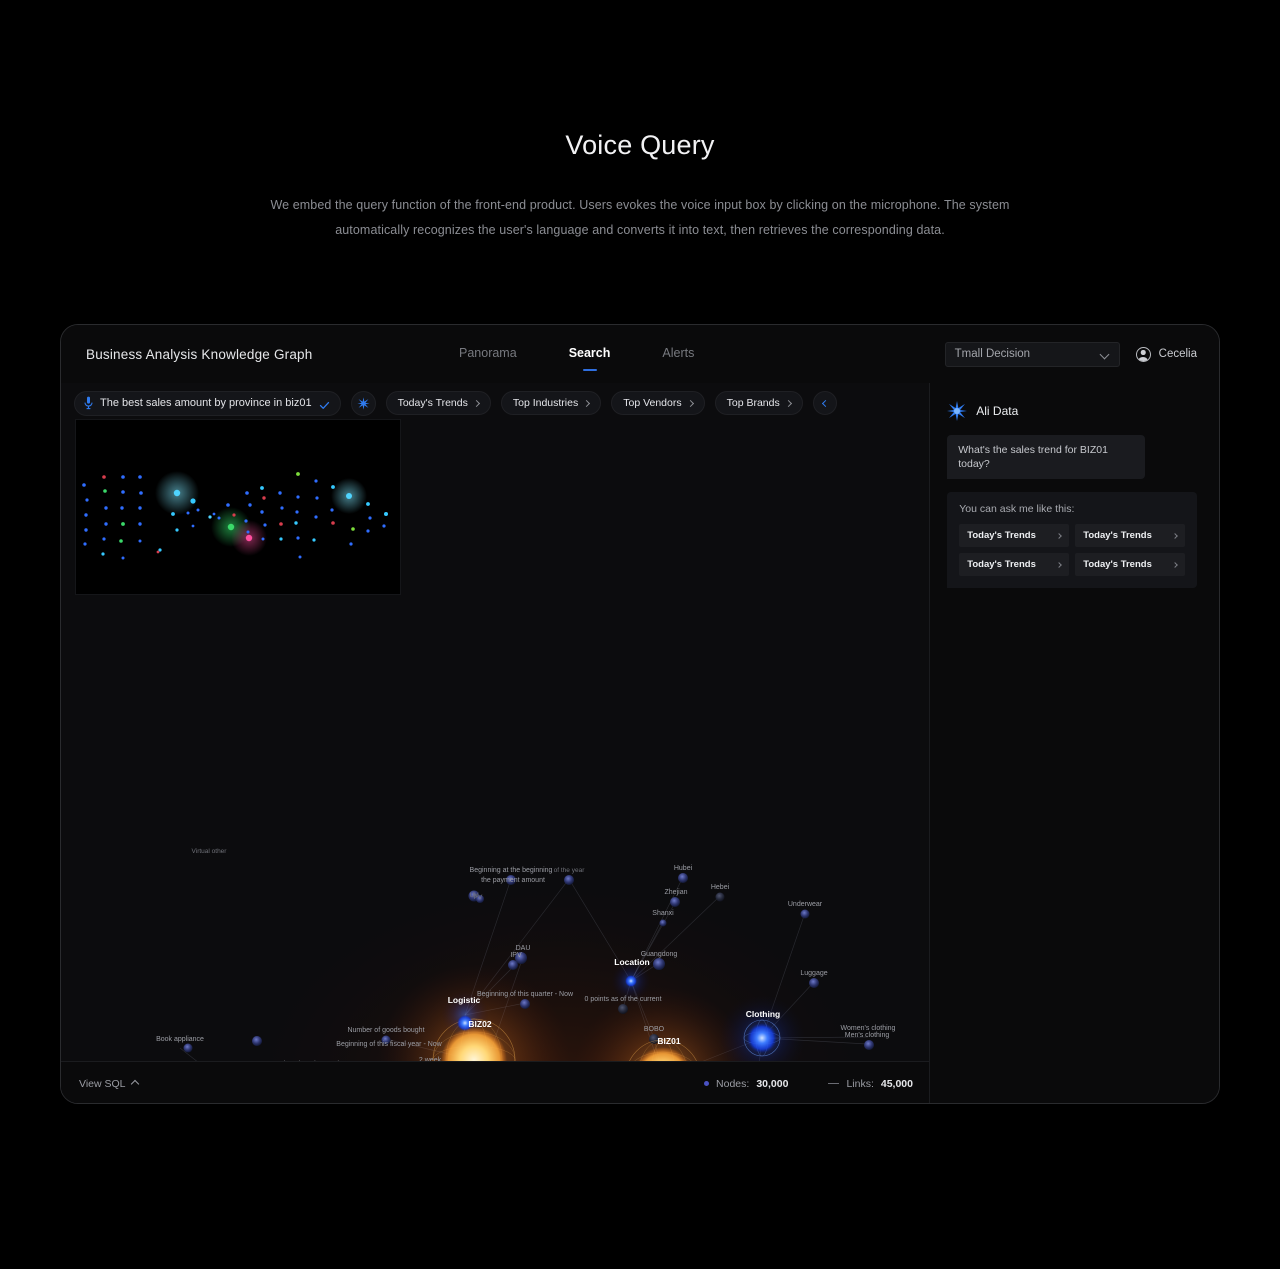 This screenshot has width=1280, height=1269. Describe the element at coordinates (102, 1083) in the screenshot. I see `view-sql-label: View SQL` at that location.